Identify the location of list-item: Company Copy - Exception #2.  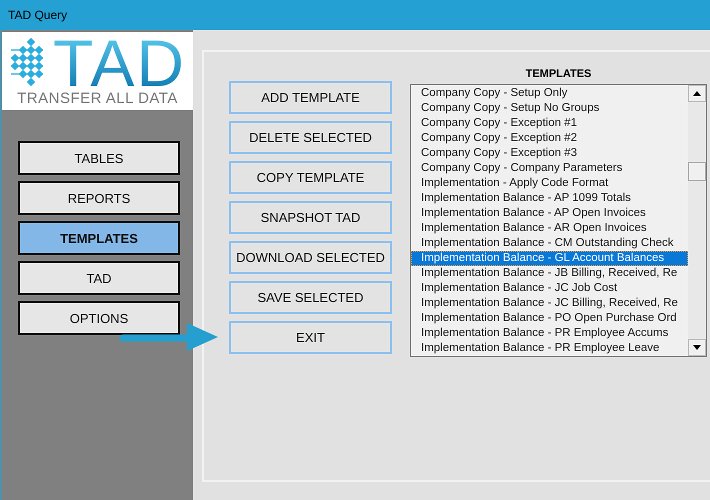
(549, 138).